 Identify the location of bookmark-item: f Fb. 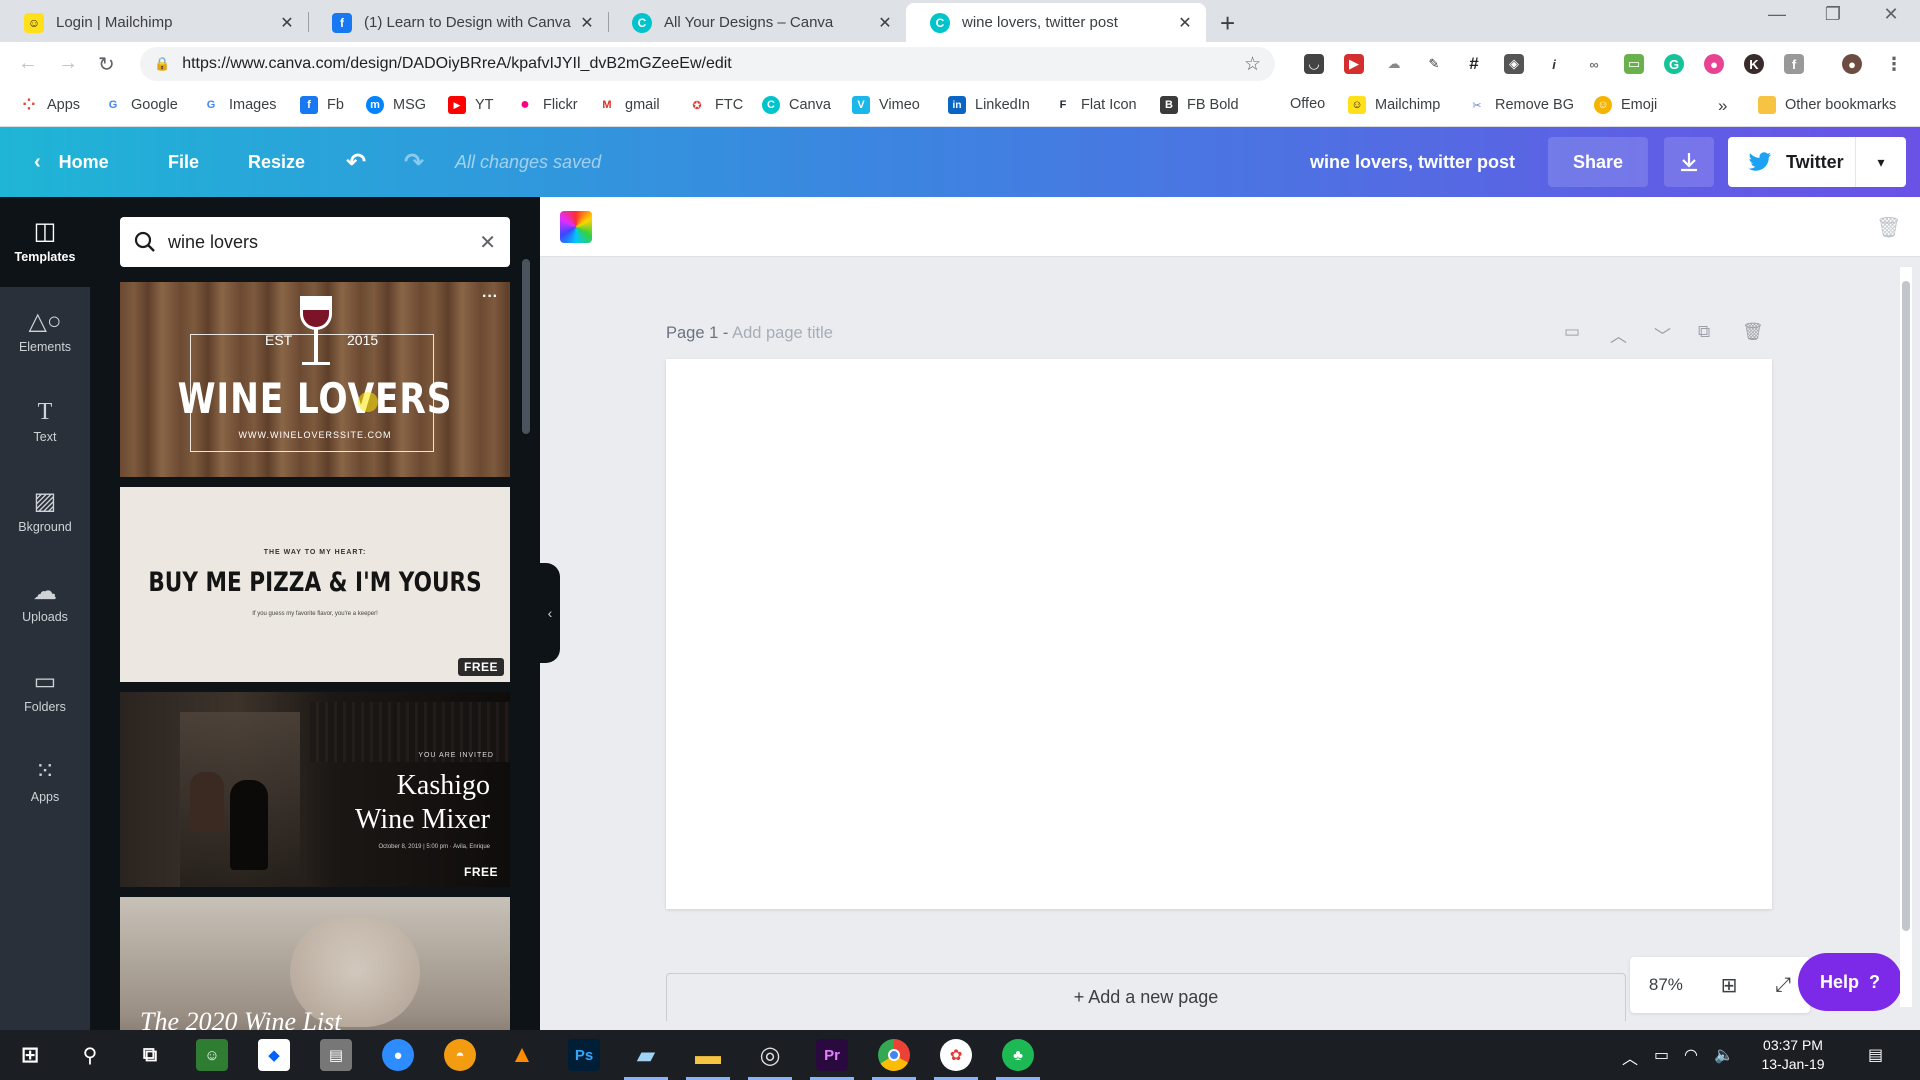
(322, 105).